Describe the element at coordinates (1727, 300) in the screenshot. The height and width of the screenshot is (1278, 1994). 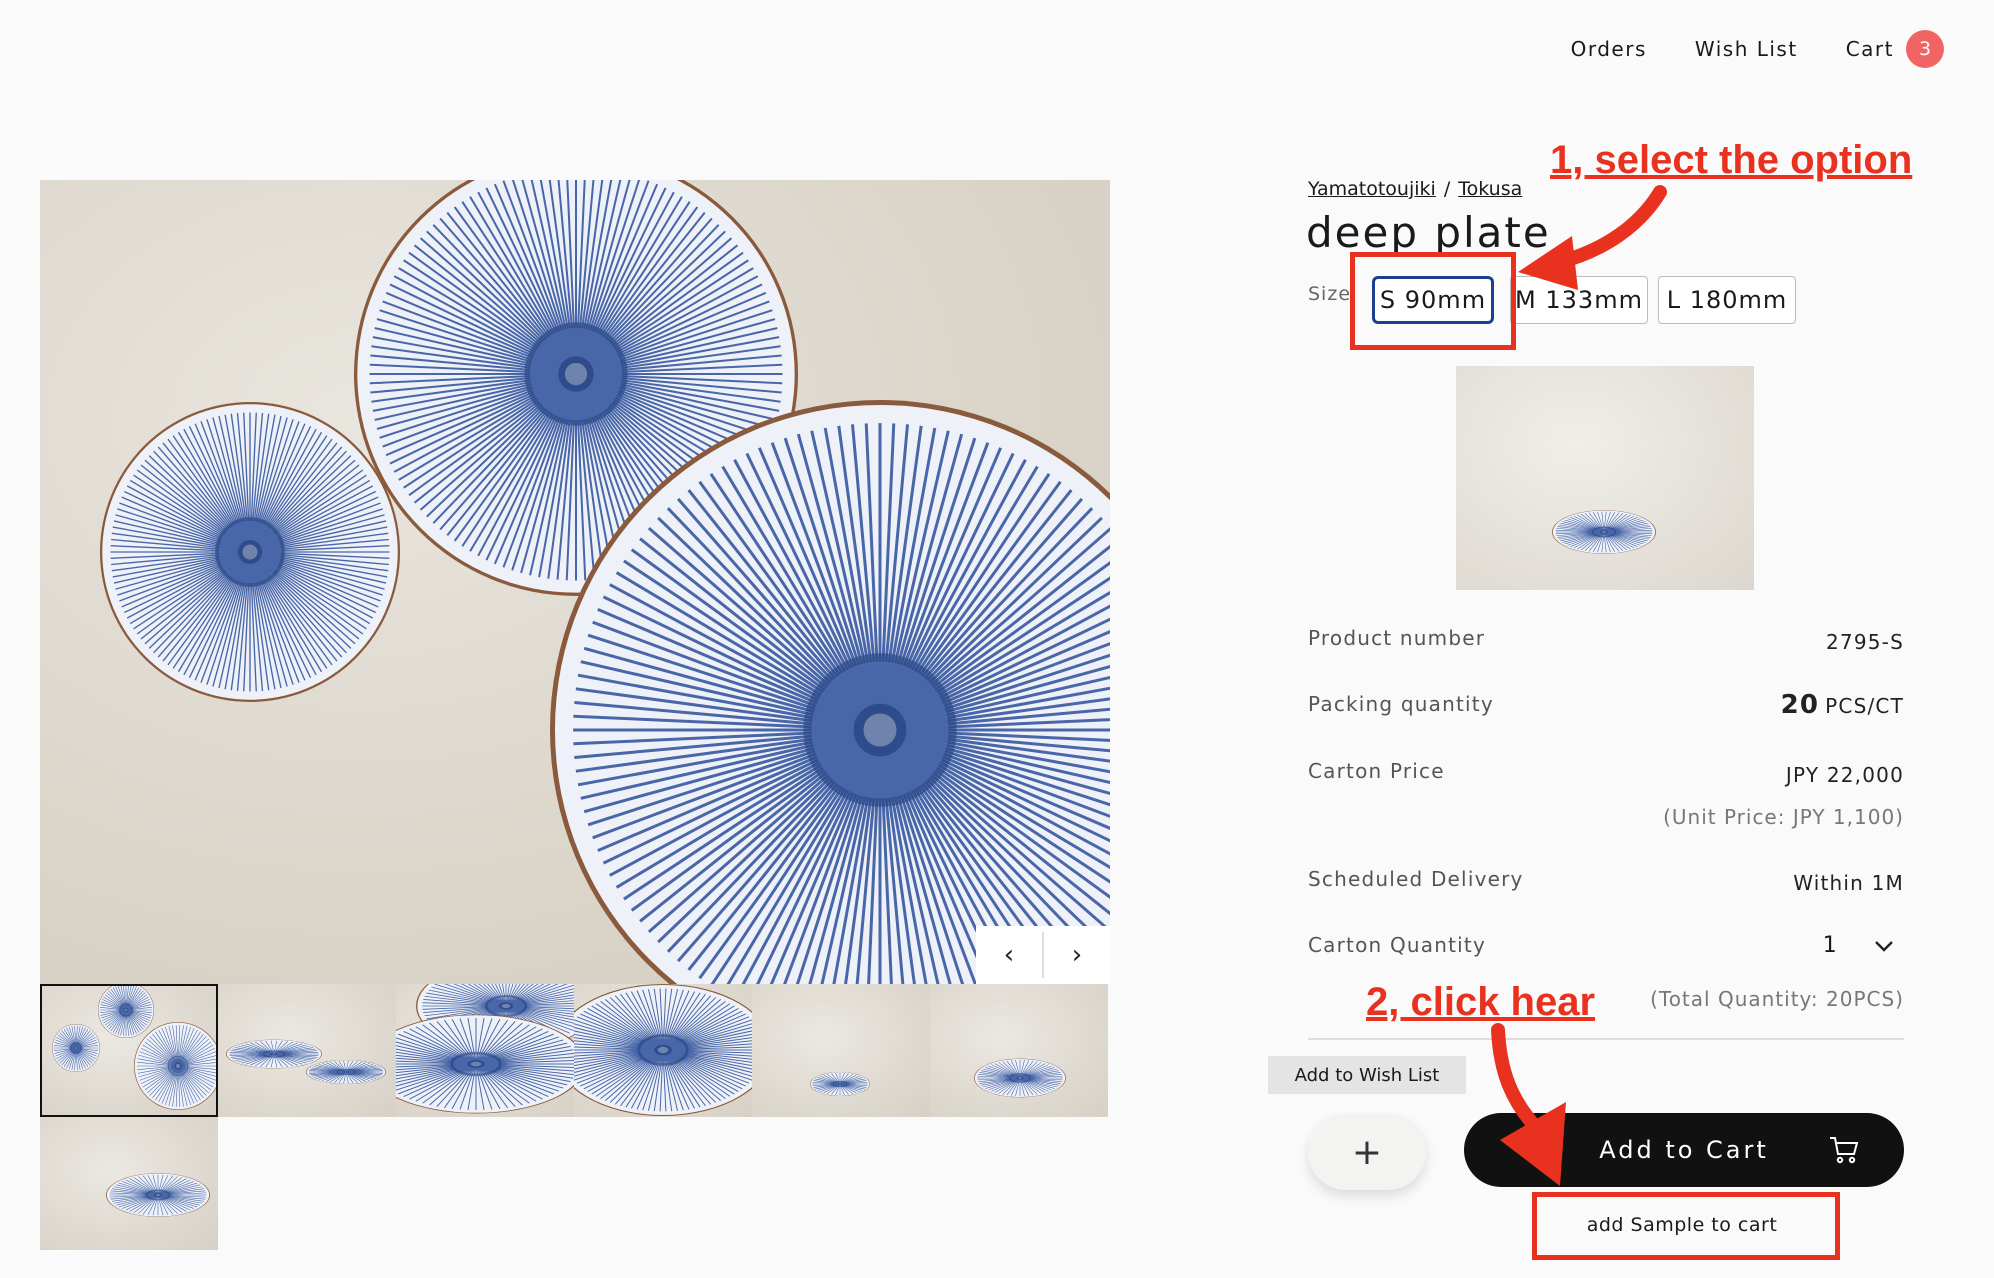
I see `size-option-l: L 180mm` at that location.